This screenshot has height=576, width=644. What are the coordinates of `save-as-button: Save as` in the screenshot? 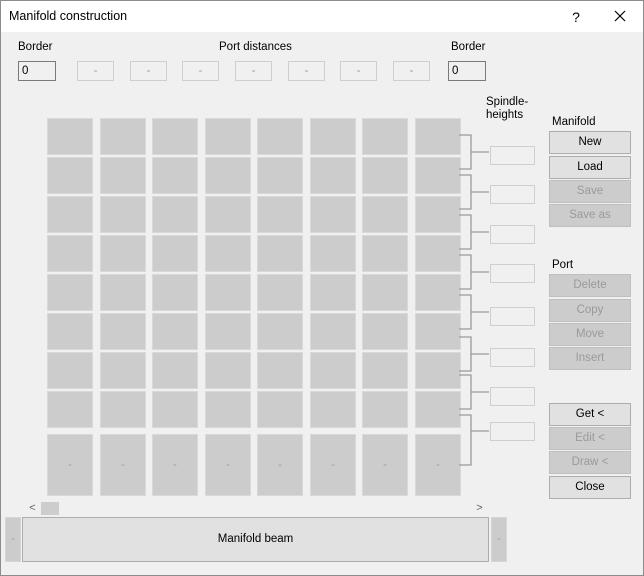 It's located at (590, 215).